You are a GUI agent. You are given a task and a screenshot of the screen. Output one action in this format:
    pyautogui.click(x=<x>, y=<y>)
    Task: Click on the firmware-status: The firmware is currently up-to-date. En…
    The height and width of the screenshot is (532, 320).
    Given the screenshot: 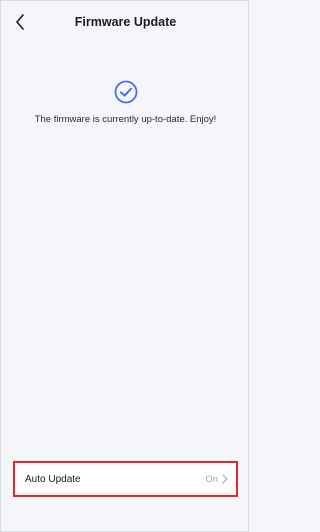 What is the action you would take?
    pyautogui.click(x=125, y=102)
    